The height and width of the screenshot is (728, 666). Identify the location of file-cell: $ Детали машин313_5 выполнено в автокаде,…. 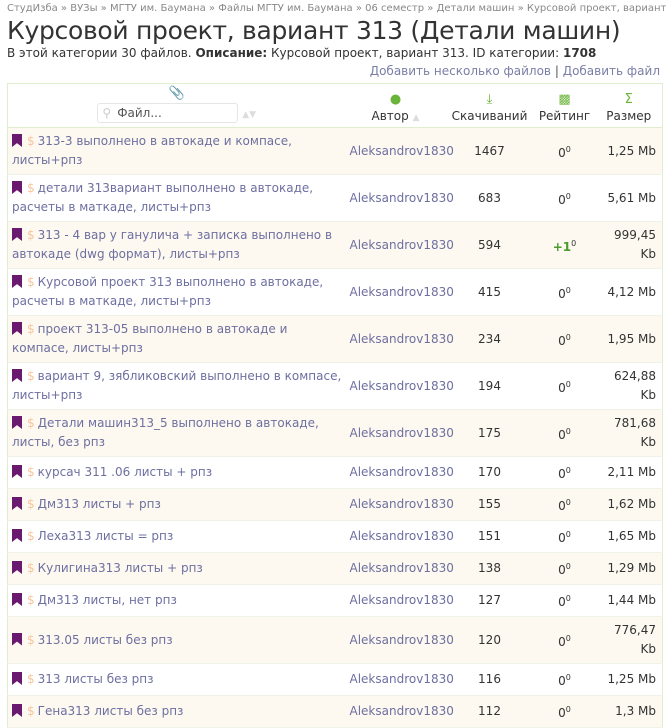
(176, 433).